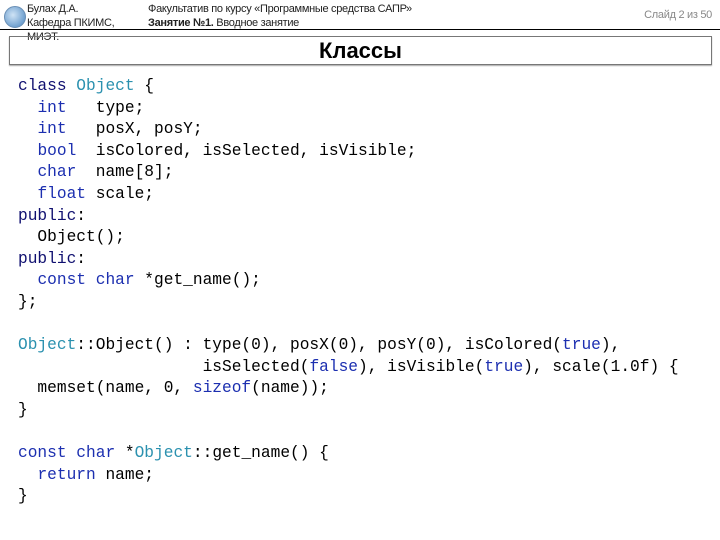 The width and height of the screenshot is (720, 540). What do you see at coordinates (42, 86) in the screenshot?
I see `code-keyword: class` at bounding box center [42, 86].